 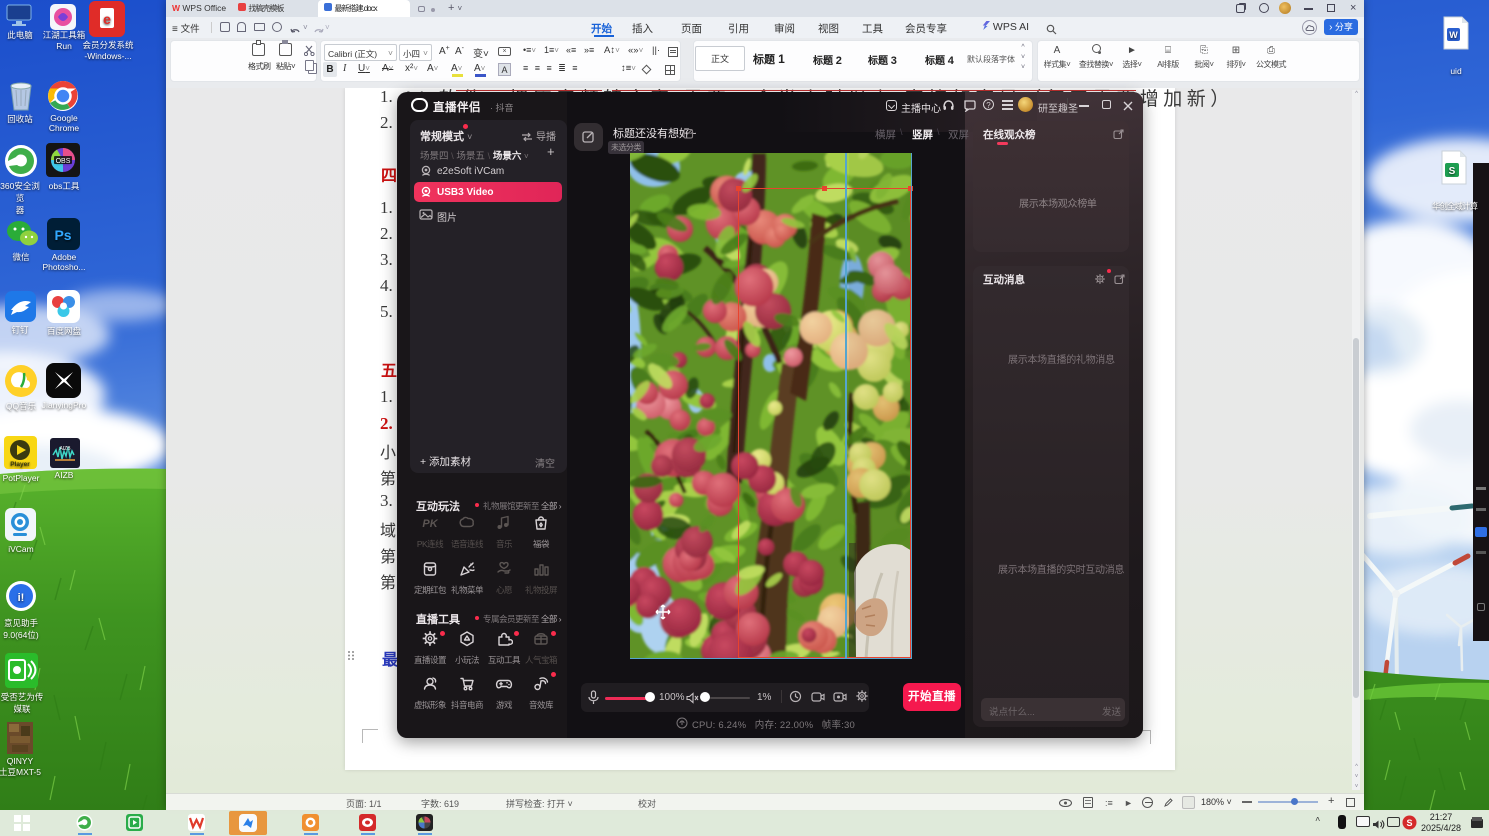 I want to click on svg-text: i!, so click(x=21, y=598).